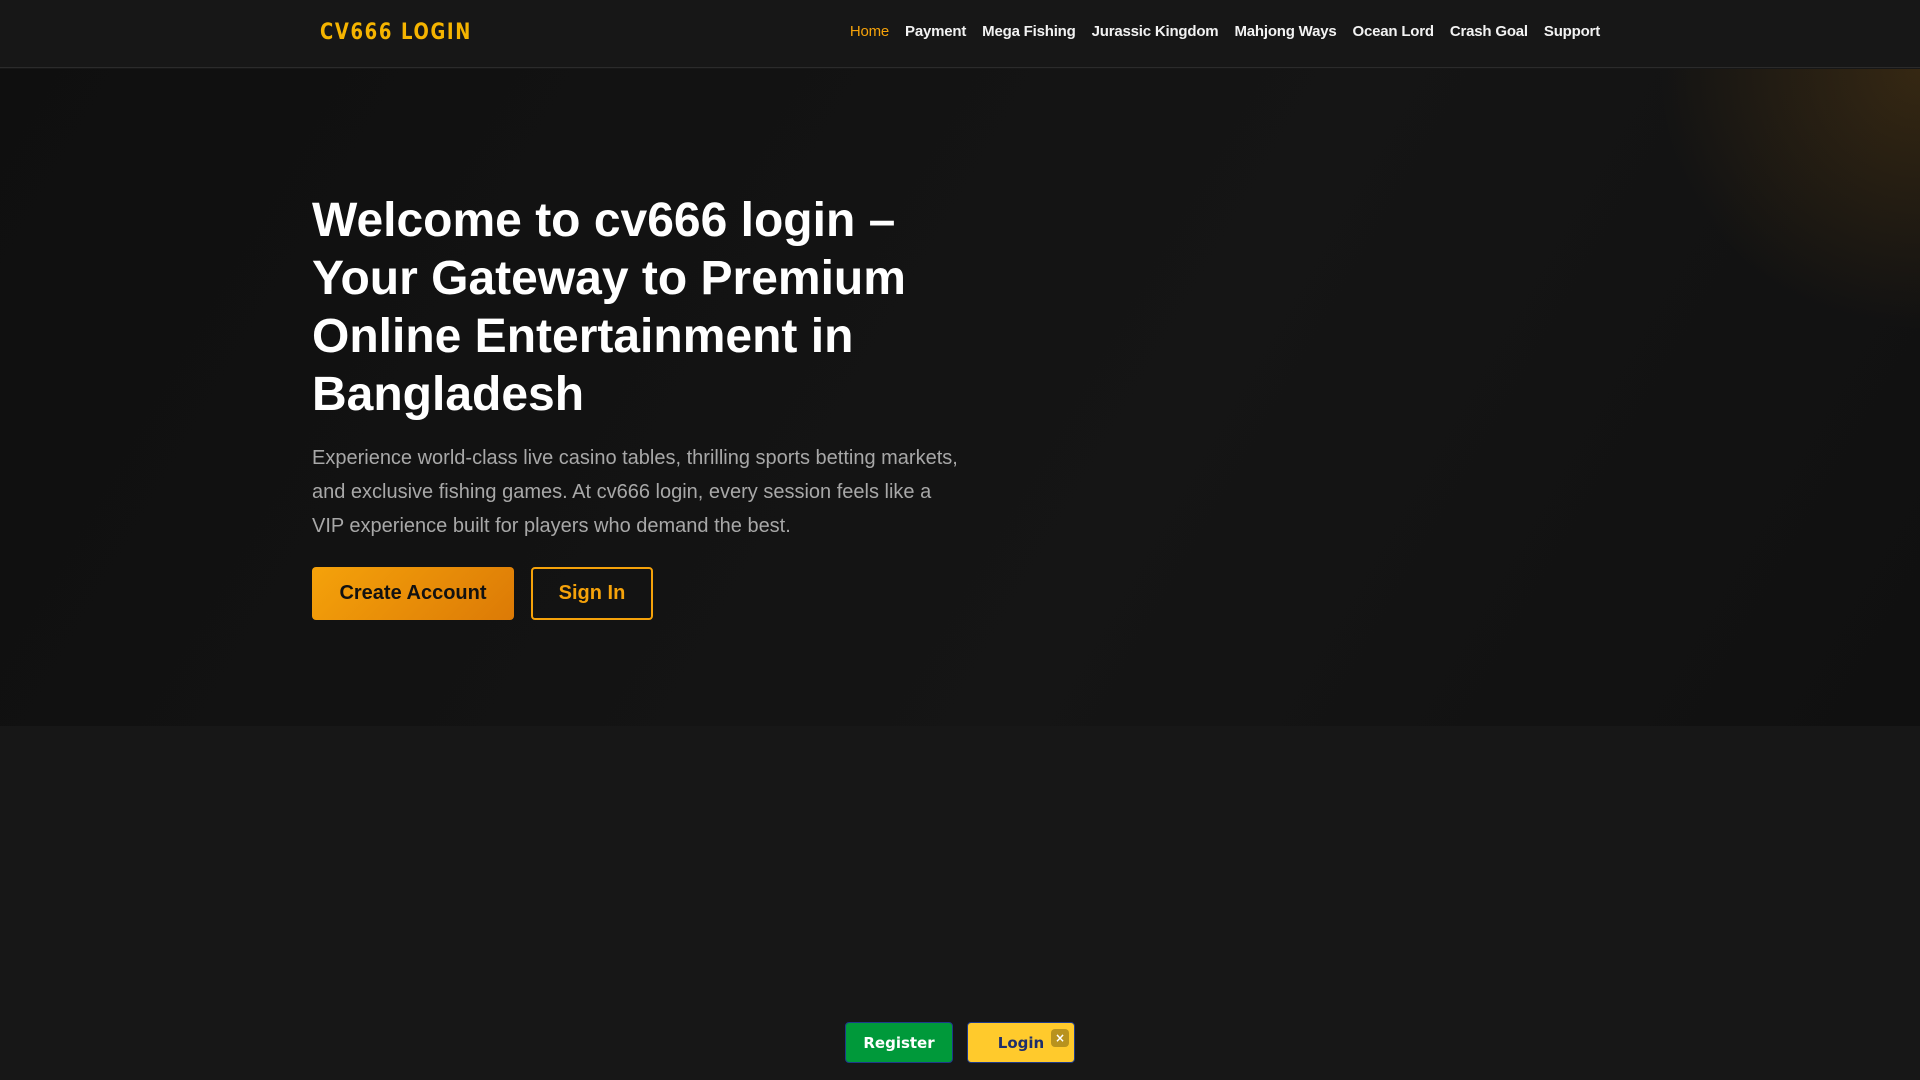 This screenshot has width=1920, height=1080. What do you see at coordinates (592, 593) in the screenshot?
I see `sign-in-button: Sign In` at bounding box center [592, 593].